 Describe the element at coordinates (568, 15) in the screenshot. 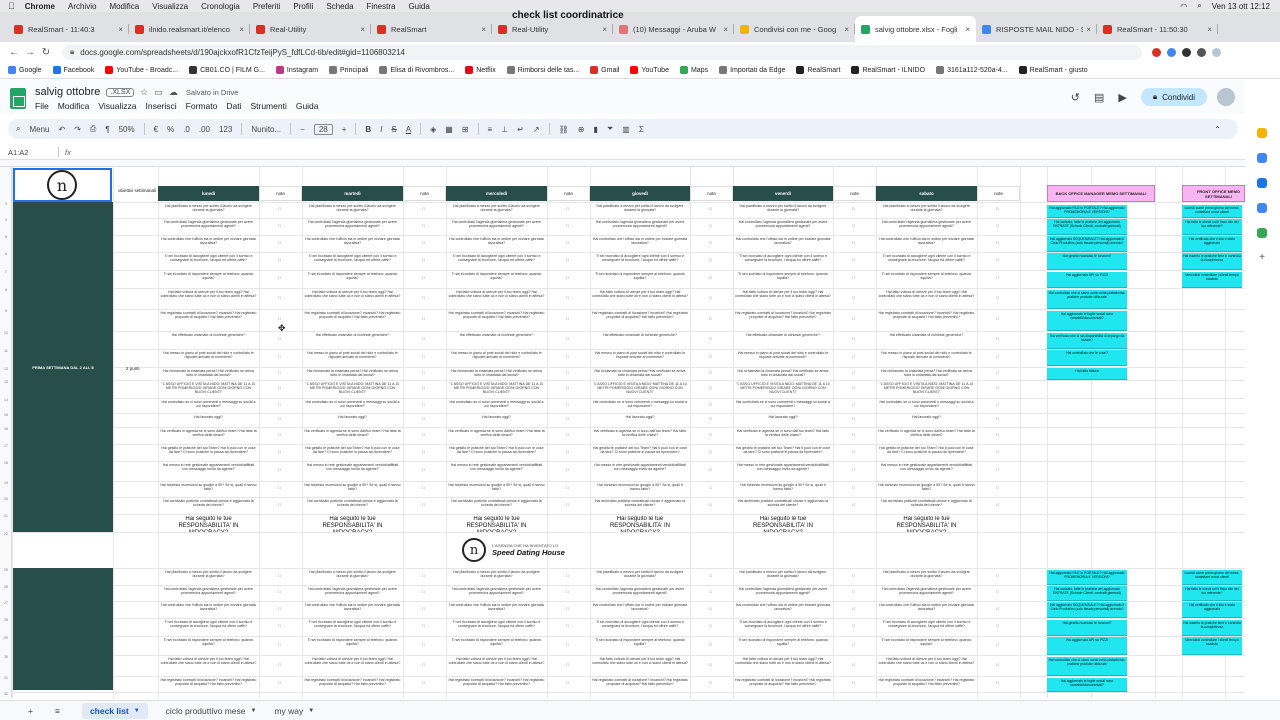

I see `sheet-title: check list coordinatrice` at that location.